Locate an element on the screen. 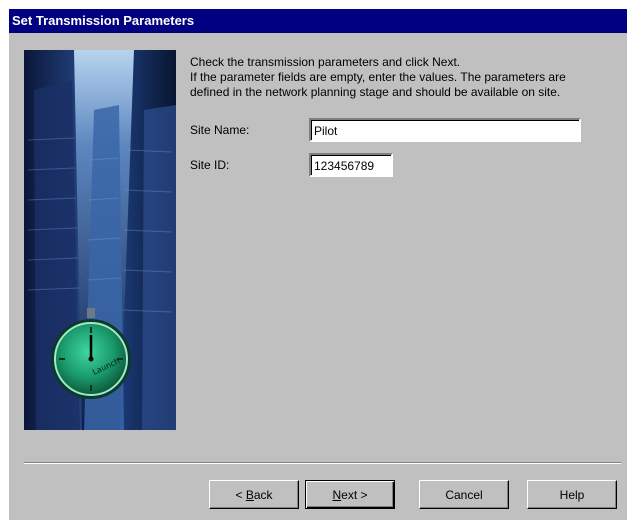  next-button-accelerator: N is located at coordinates (337, 494).